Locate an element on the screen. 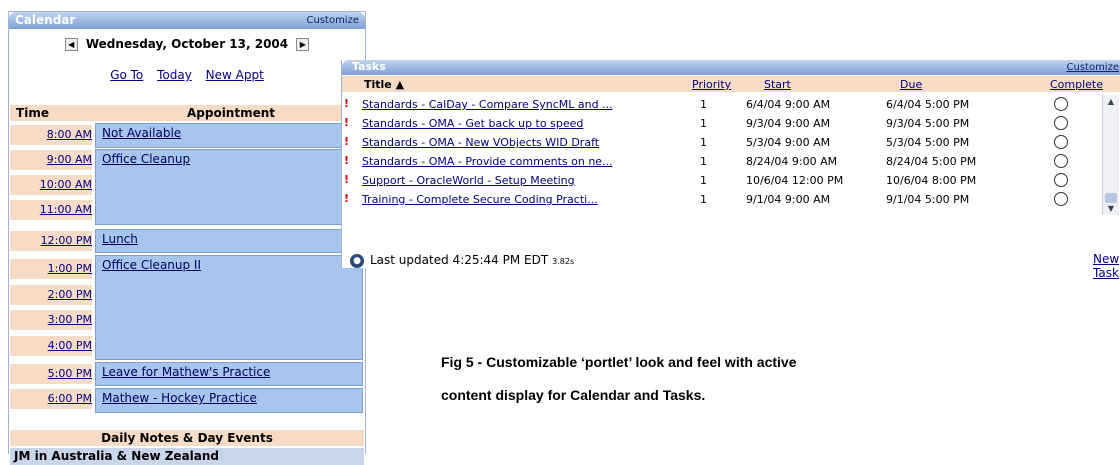  appointment-block: Leave for Mathew's Practice is located at coordinates (229, 374).